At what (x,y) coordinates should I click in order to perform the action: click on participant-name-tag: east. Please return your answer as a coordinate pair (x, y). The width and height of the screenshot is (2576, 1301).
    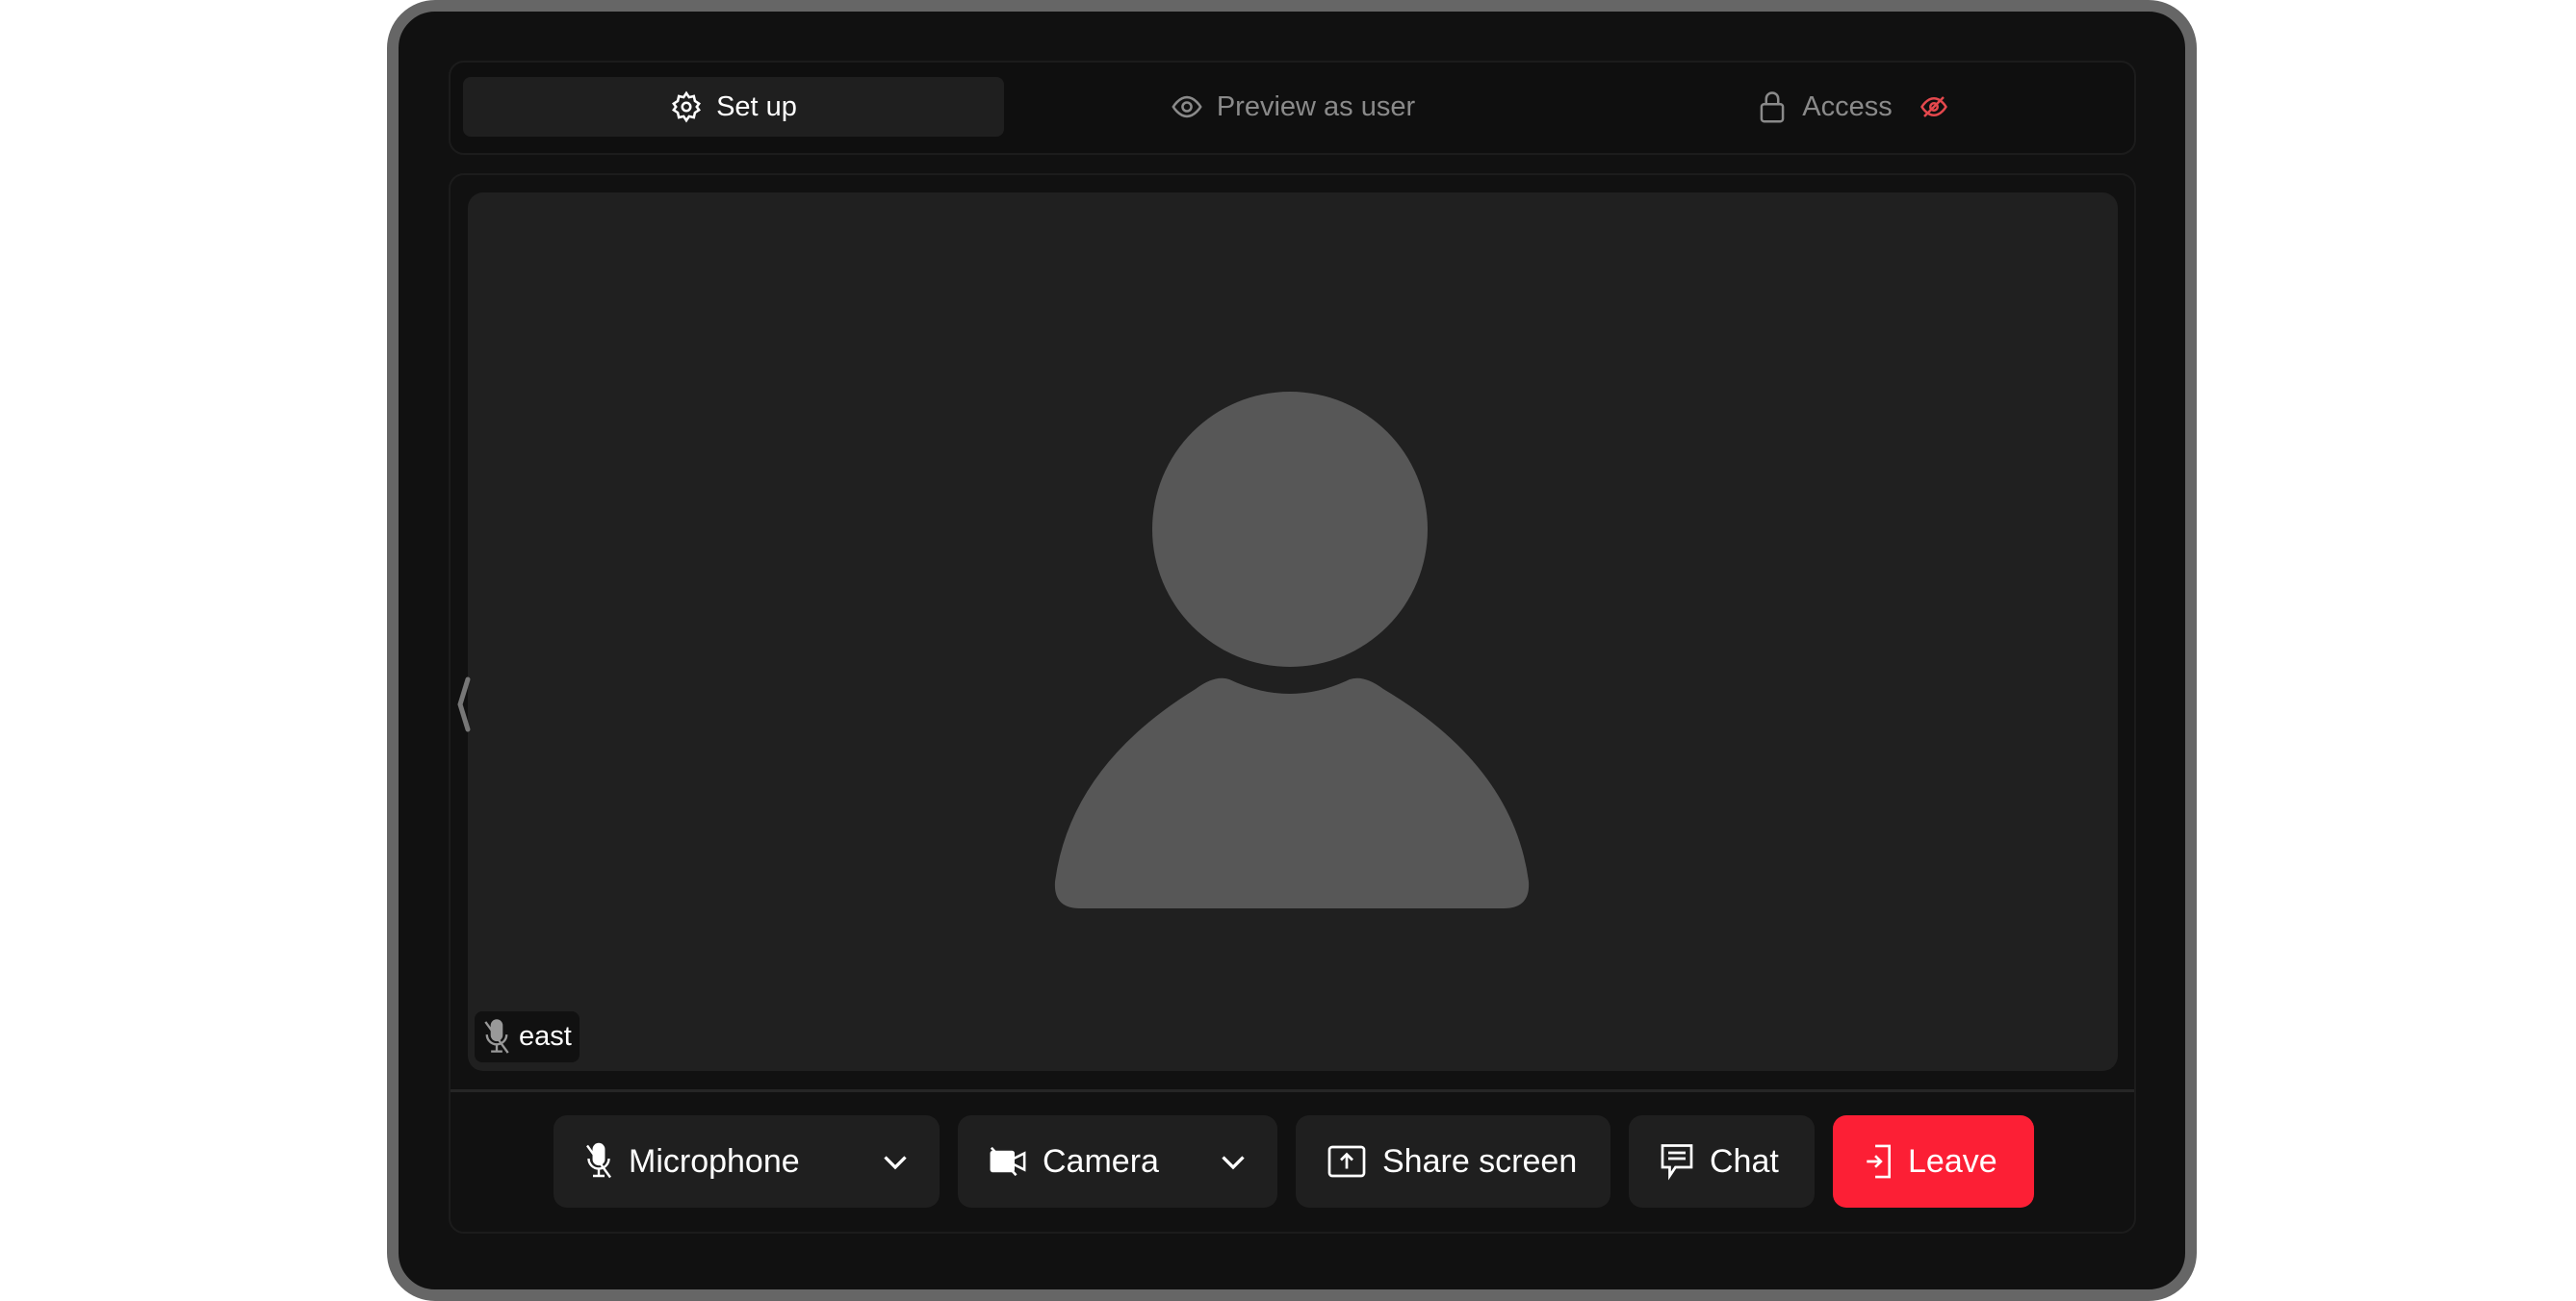
    Looking at the image, I should click on (527, 1036).